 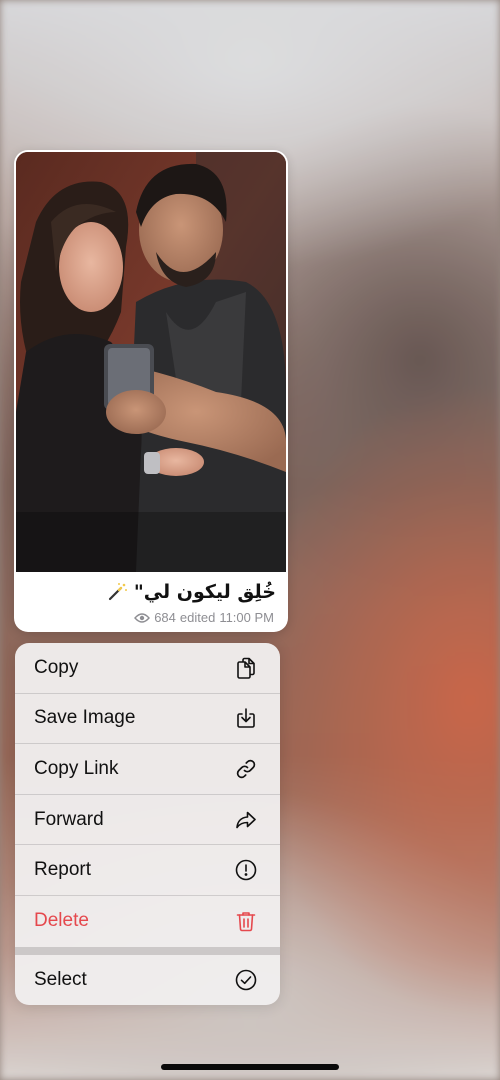 What do you see at coordinates (85, 718) in the screenshot?
I see `menu-item-label: Save Image` at bounding box center [85, 718].